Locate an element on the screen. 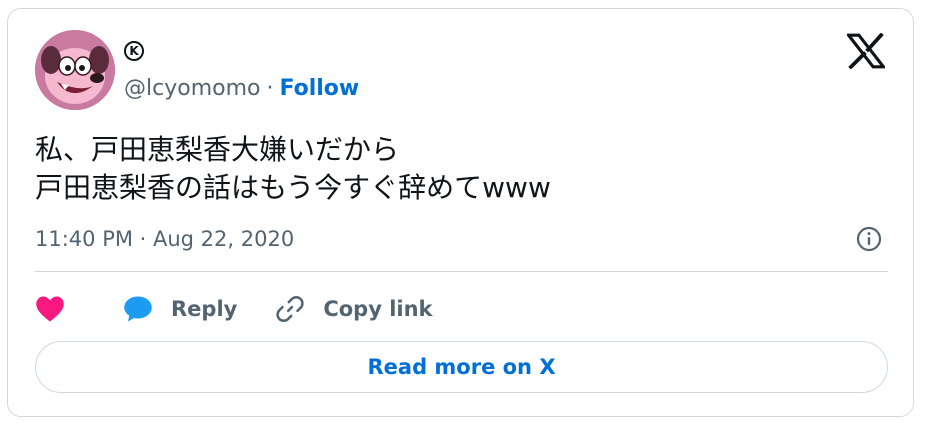  k-badge-icon: K is located at coordinates (134, 51).